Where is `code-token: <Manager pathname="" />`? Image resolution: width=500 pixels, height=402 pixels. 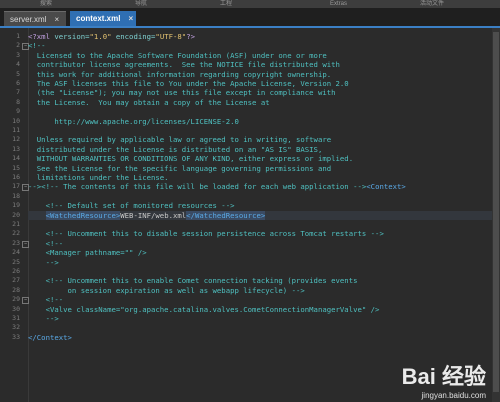 code-token: <Manager pathname="" /> is located at coordinates (87, 253).